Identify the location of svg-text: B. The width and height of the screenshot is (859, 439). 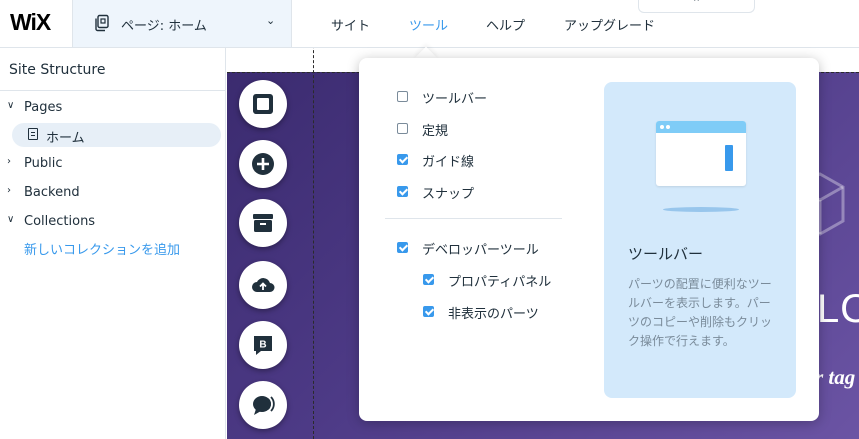
(262, 345).